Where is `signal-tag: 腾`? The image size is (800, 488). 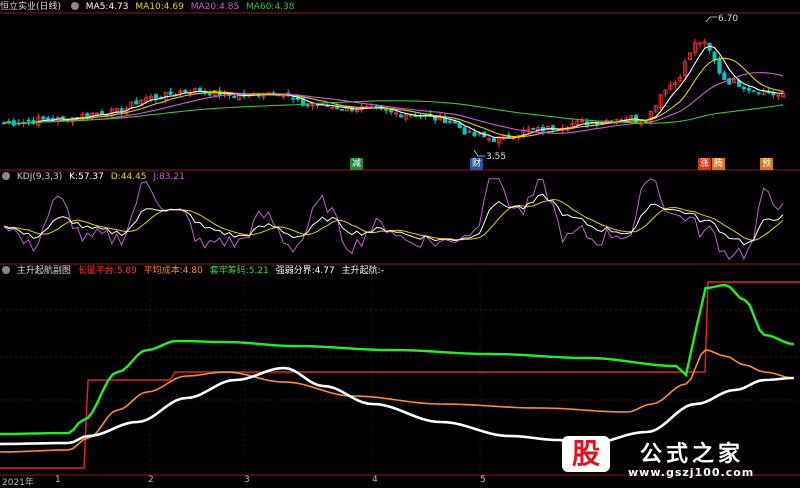
signal-tag: 腾 is located at coordinates (719, 164).